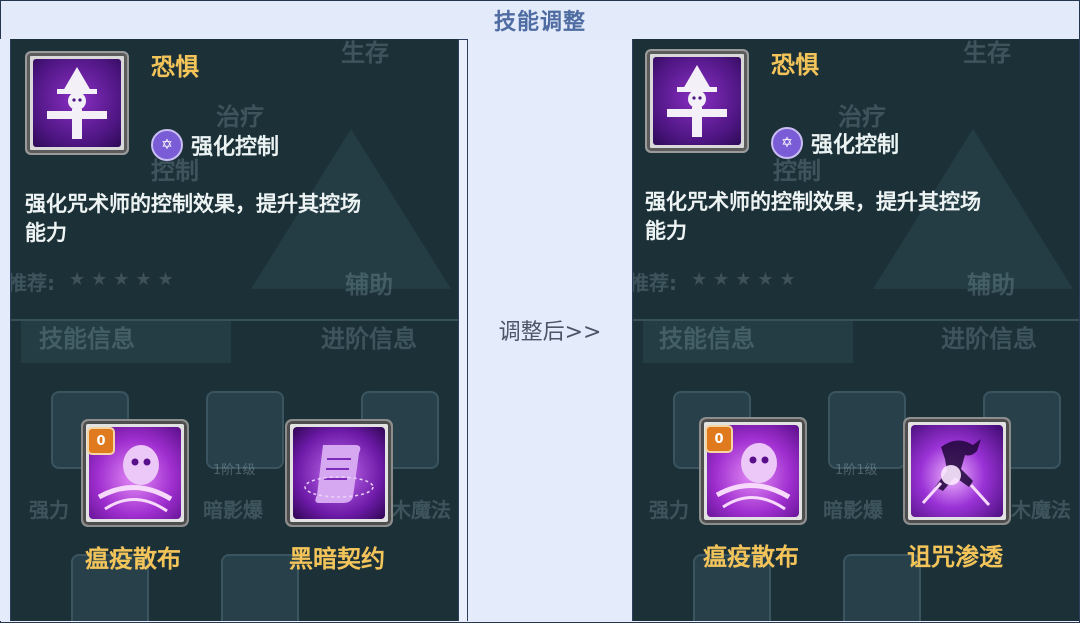 This screenshot has height=623, width=1080. I want to click on header-bar: 技能调整, so click(540, 20).